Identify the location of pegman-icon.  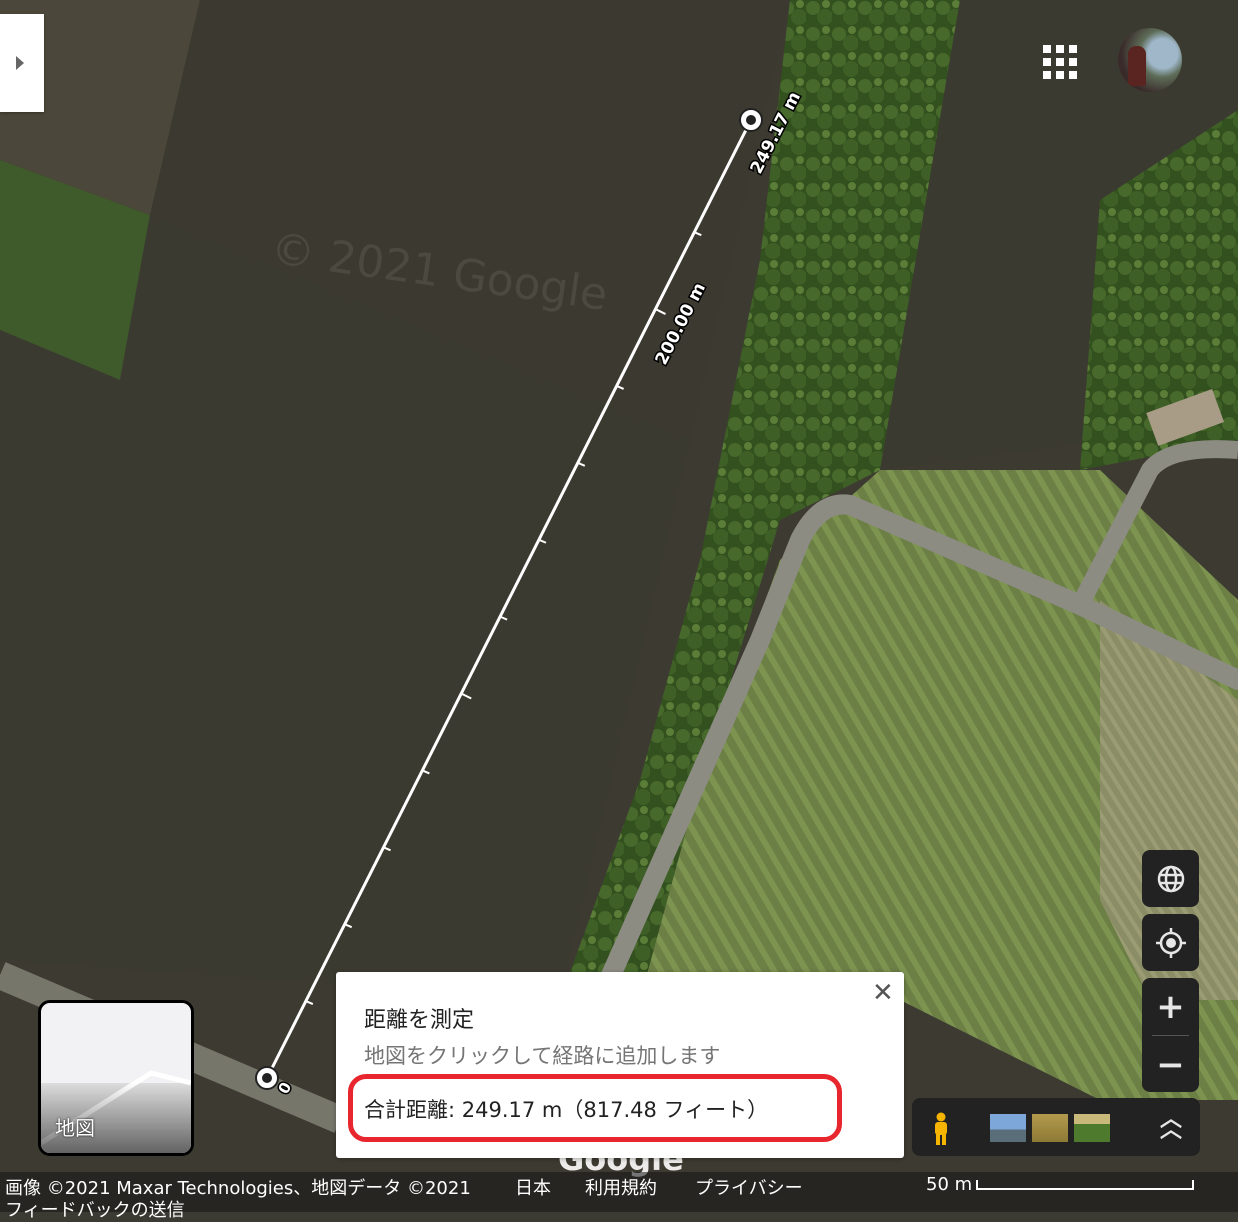
(941, 1129).